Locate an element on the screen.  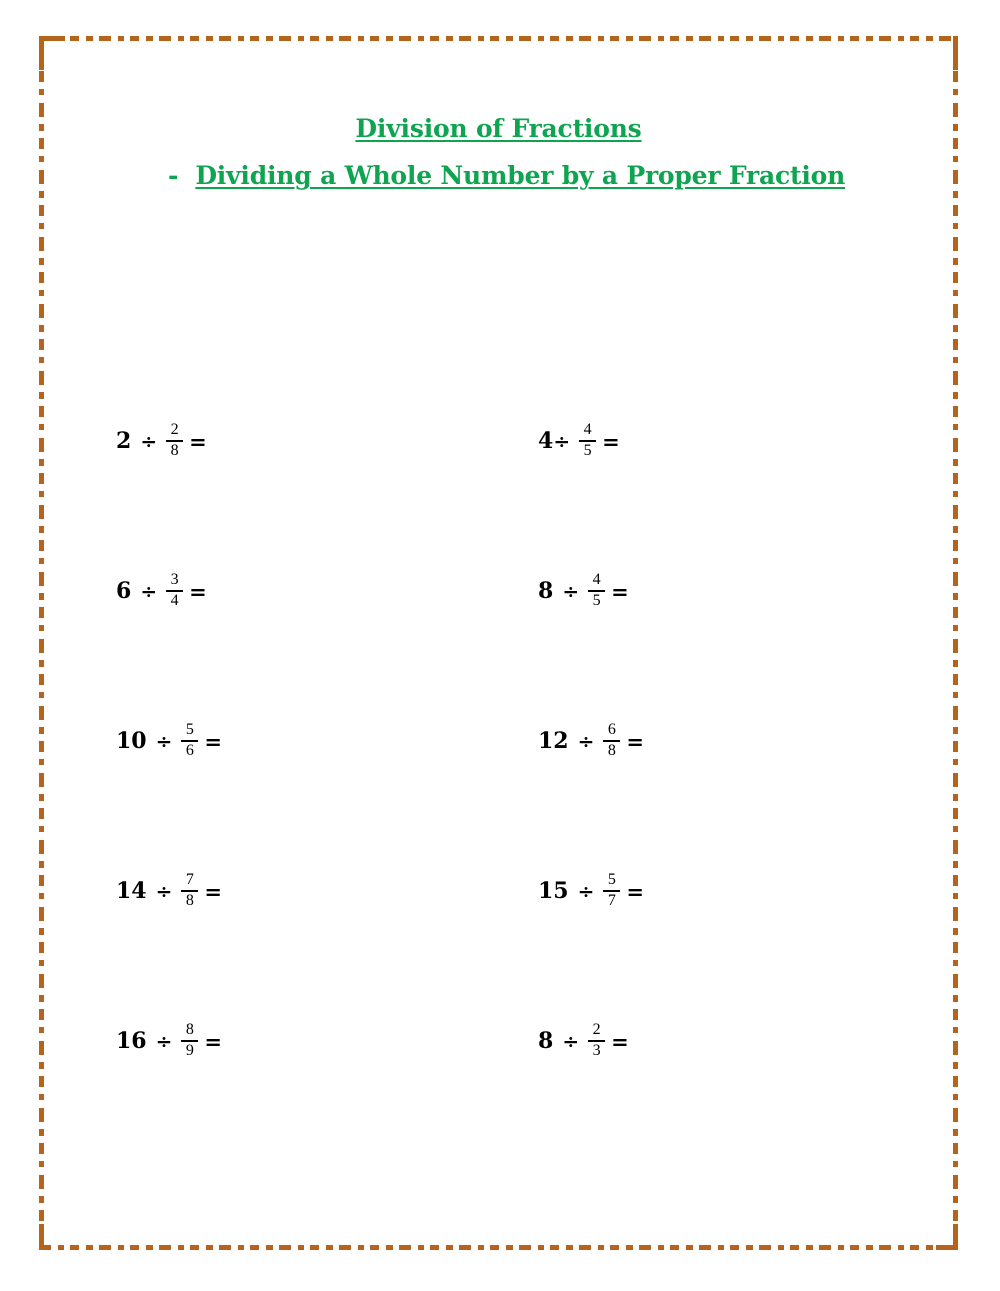
border-corner-top-left is located at coordinates (41, 53).